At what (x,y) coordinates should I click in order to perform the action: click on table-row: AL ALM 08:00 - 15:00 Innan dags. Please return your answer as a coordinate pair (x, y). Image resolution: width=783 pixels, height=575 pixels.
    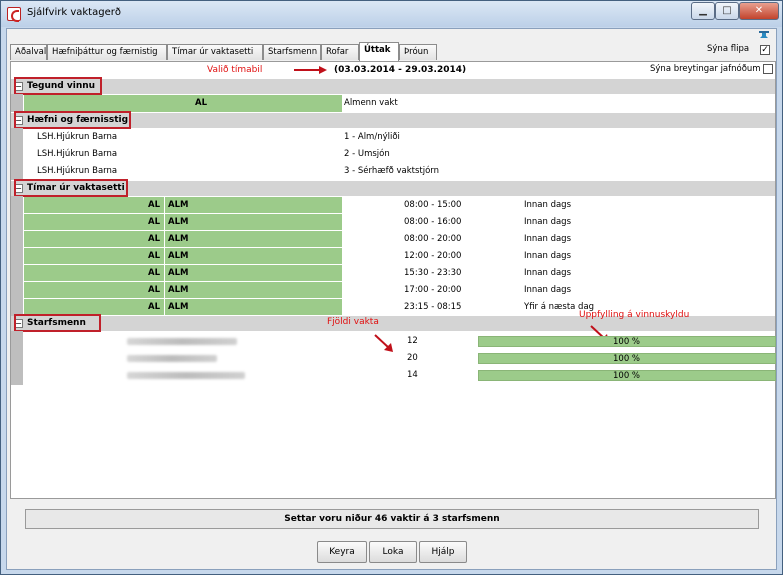
    Looking at the image, I should click on (399, 205).